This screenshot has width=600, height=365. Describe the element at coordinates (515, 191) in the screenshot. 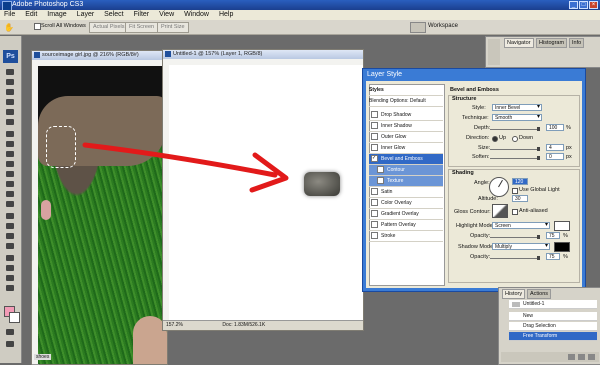

I see `global-light-checkbox` at that location.